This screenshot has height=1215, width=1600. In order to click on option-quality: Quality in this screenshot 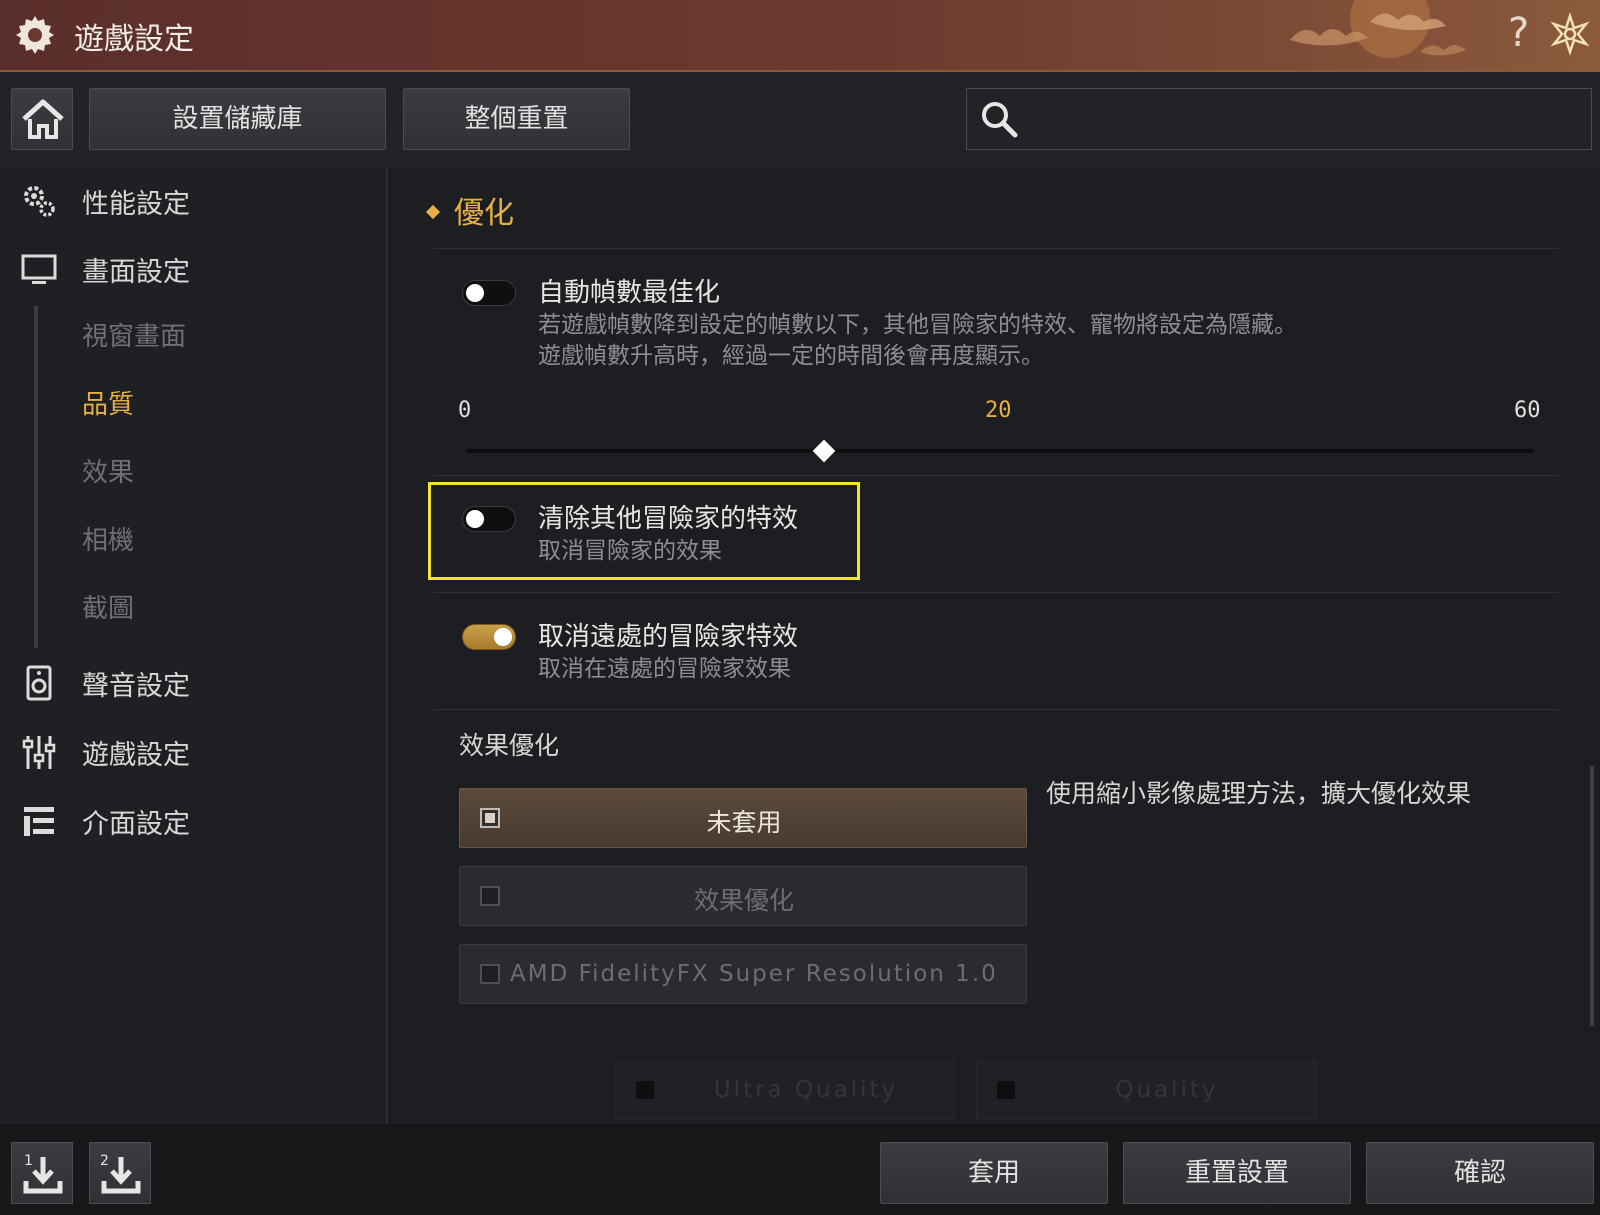, I will do `click(1146, 1090)`.